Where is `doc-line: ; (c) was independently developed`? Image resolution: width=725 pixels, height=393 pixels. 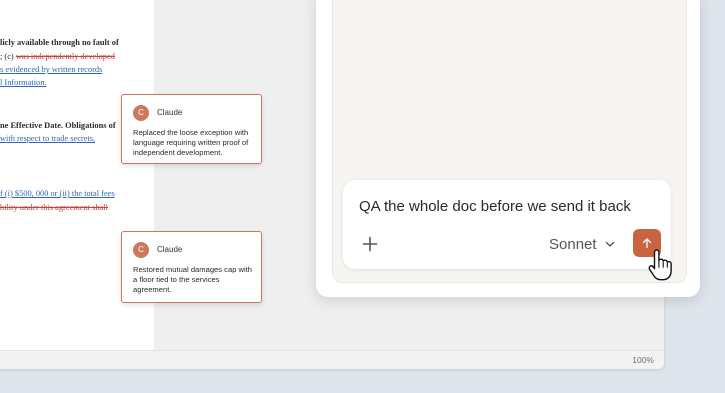 doc-line: ; (c) was independently developed is located at coordinates (57, 56).